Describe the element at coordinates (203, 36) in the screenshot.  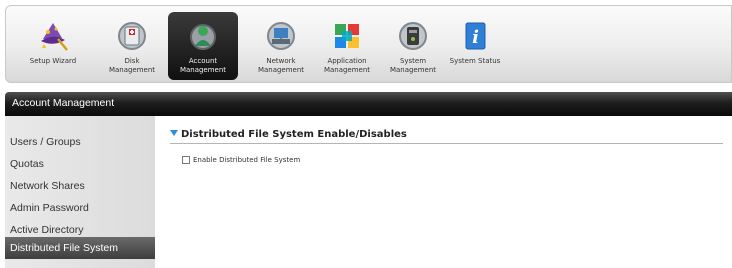
I see `account-icon` at that location.